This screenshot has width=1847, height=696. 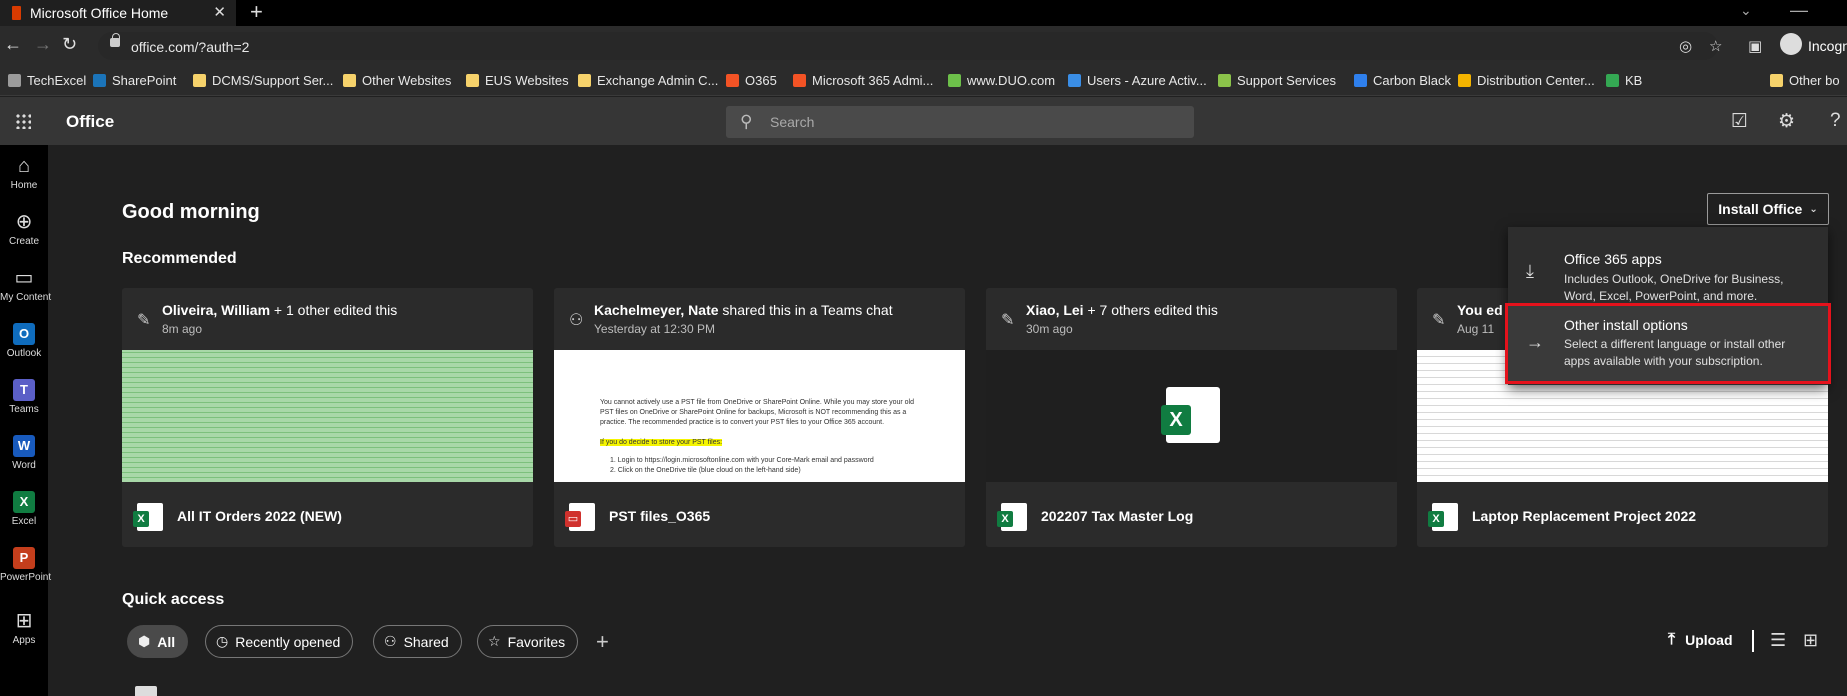 What do you see at coordinates (134, 80) in the screenshot?
I see `bookmark-item: SharePoint` at bounding box center [134, 80].